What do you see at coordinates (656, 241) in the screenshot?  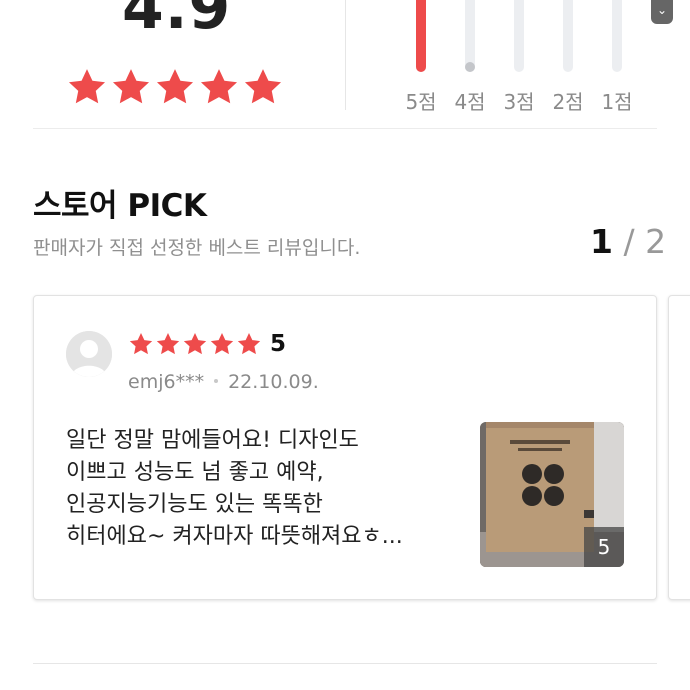 I see `pager-total: 2` at bounding box center [656, 241].